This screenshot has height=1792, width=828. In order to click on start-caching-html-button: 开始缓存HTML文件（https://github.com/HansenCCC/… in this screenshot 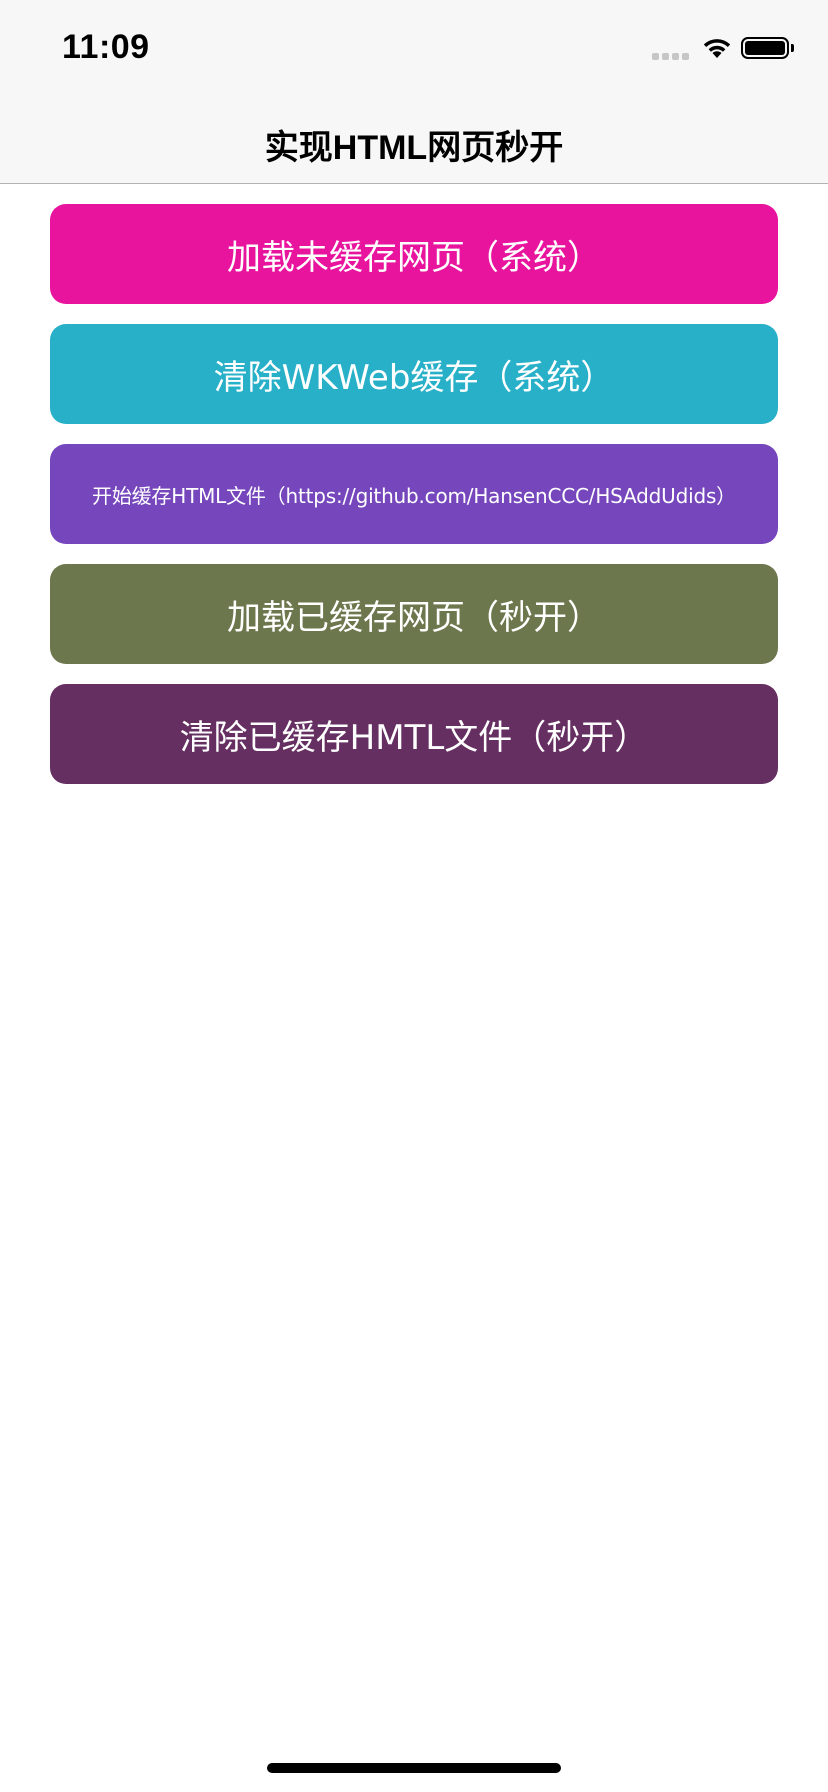, I will do `click(414, 494)`.